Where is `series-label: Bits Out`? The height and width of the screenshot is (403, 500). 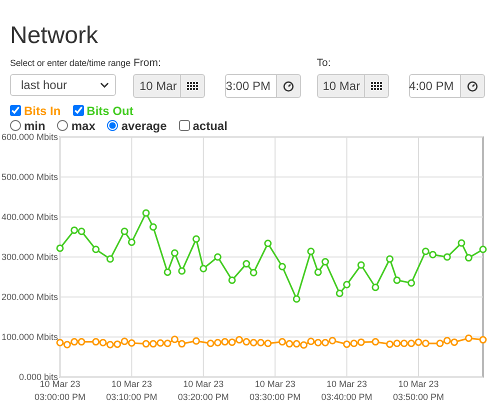
series-label: Bits Out is located at coordinates (110, 111).